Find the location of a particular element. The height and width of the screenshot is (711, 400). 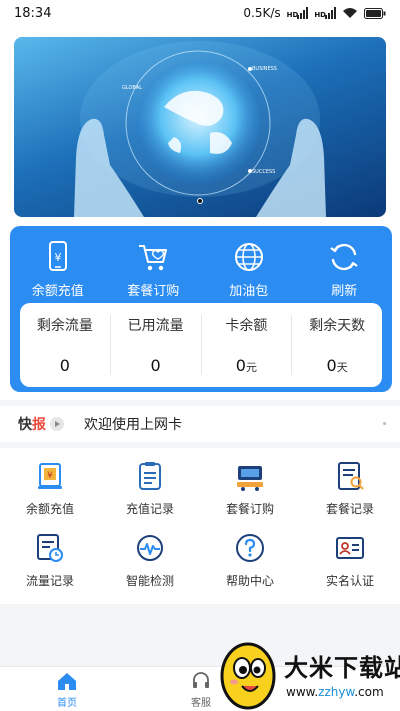

stat-label: 已用流量 is located at coordinates (155, 326).